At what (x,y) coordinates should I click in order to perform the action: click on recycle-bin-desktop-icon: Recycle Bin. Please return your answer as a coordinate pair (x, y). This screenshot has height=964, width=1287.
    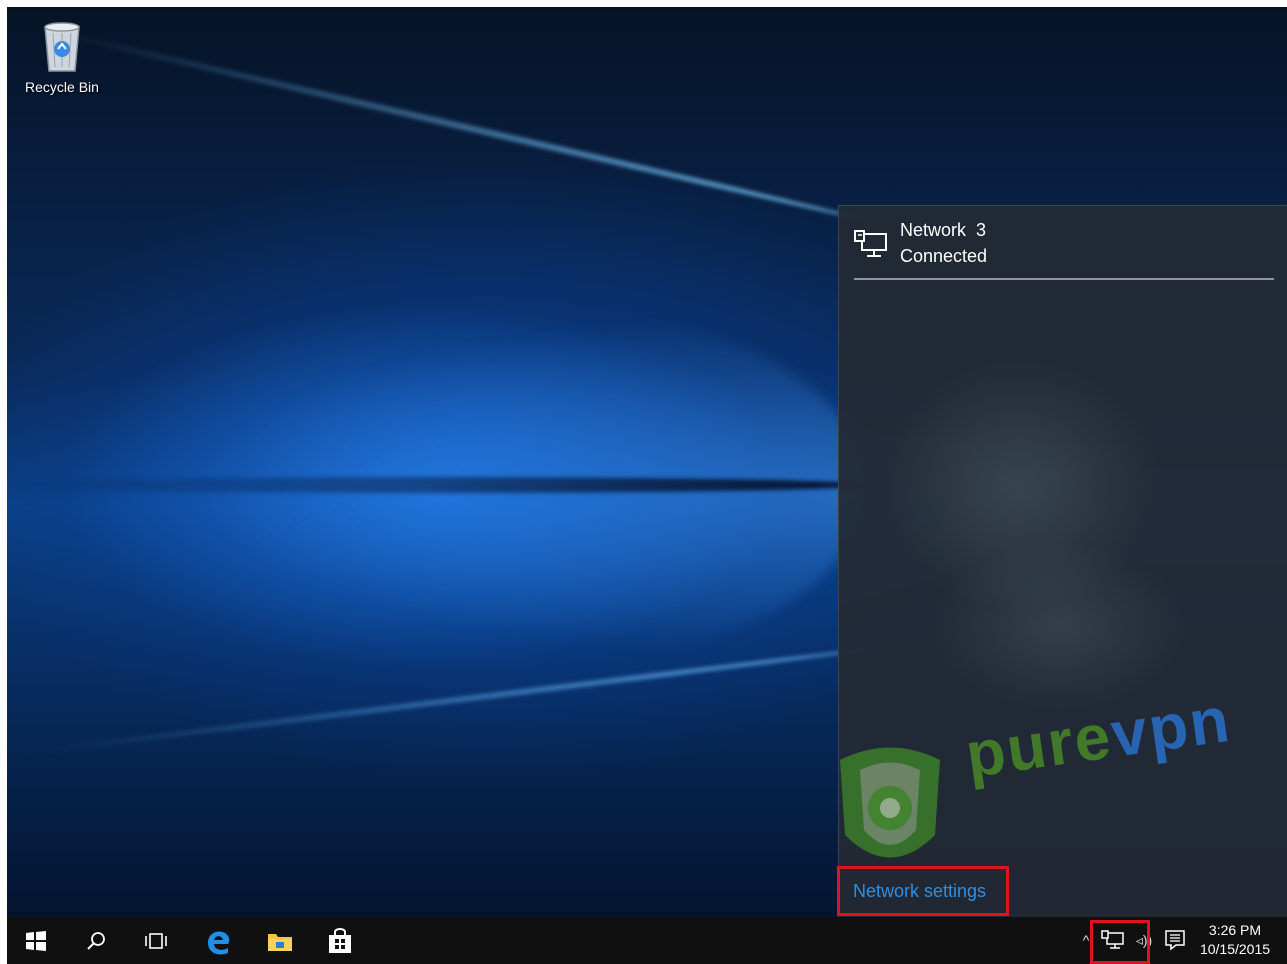
    Looking at the image, I should click on (62, 57).